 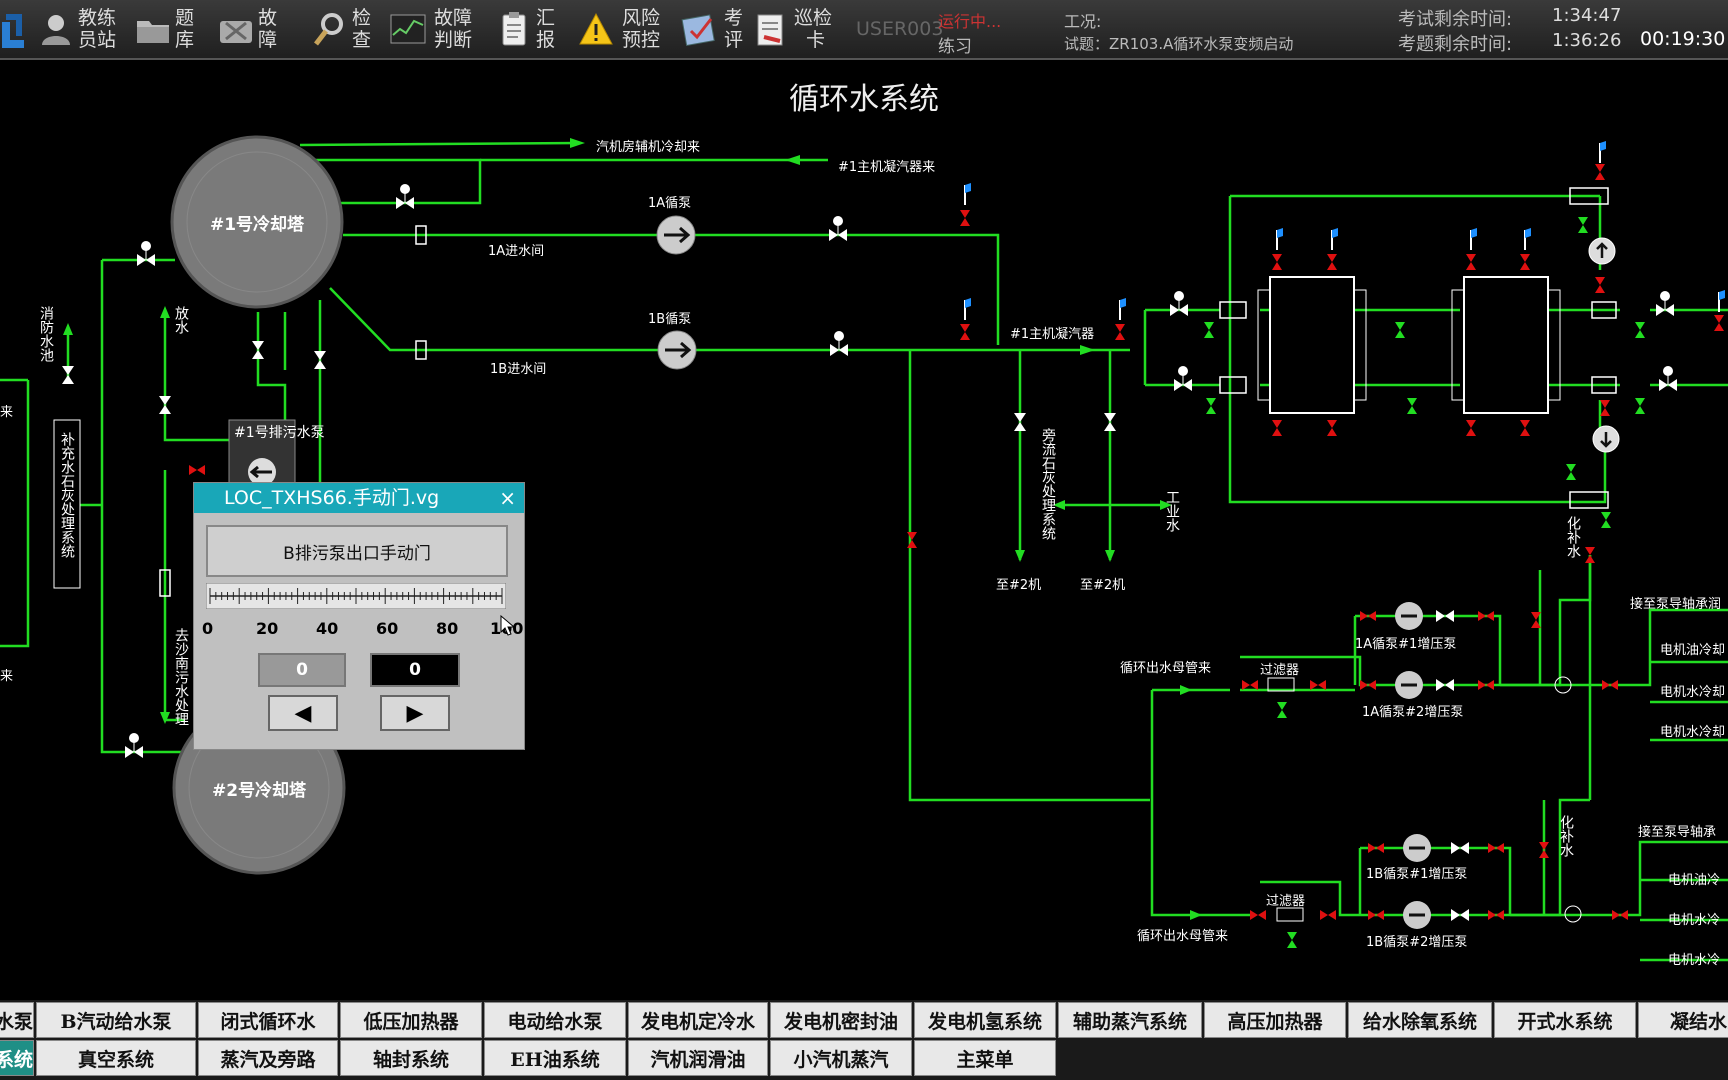 What do you see at coordinates (1420, 1020) in the screenshot?
I see `nav-button: 给水除氧系统` at bounding box center [1420, 1020].